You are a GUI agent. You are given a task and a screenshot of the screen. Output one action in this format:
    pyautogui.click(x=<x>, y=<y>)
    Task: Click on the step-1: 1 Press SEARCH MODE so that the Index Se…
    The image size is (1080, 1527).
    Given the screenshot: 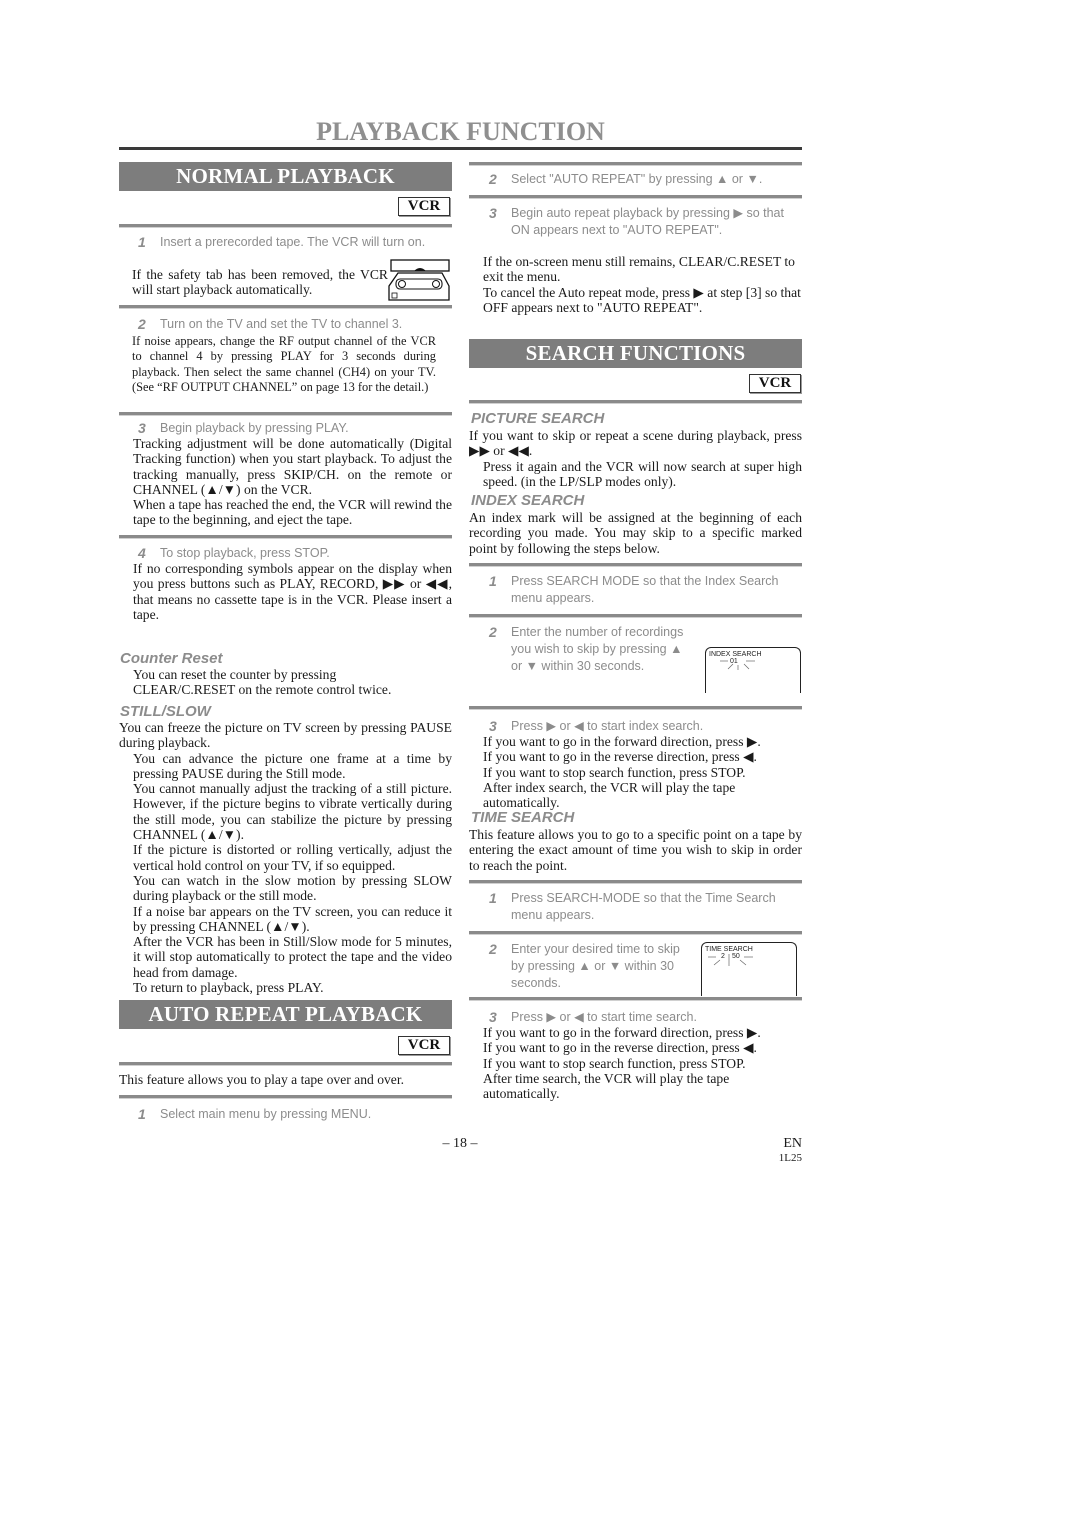 What is the action you would take?
    pyautogui.click(x=634, y=590)
    